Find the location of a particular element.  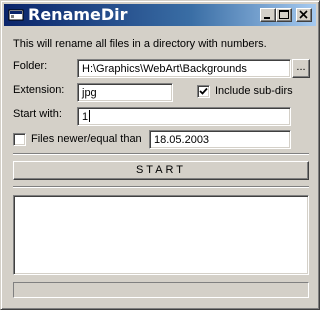

folder-value: H:\Graphics\WebArt\Backgrounds is located at coordinates (164, 69).